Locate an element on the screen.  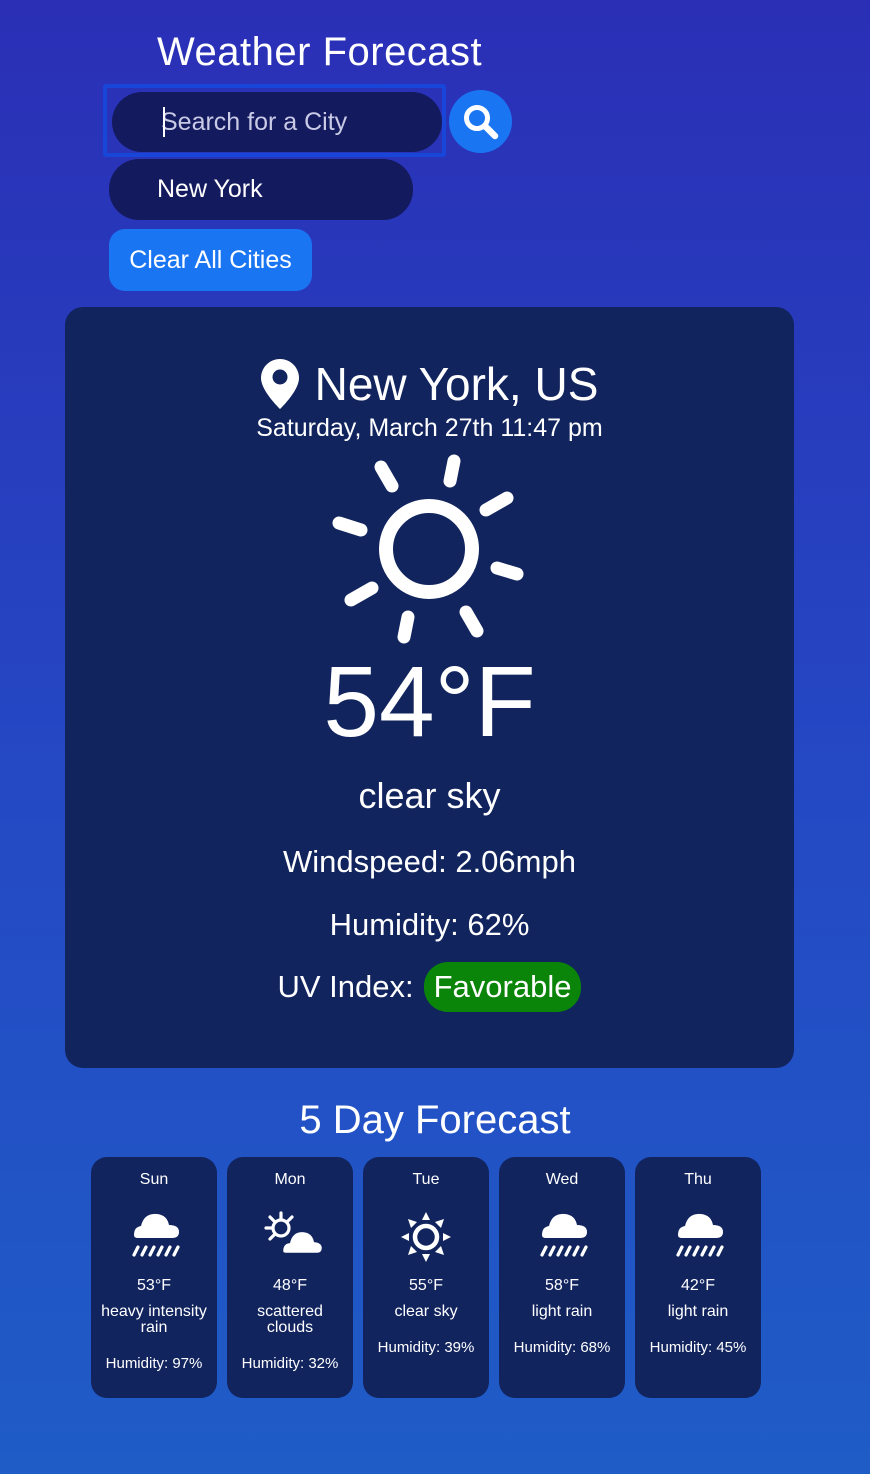
humidity-text: Humidity: 62% is located at coordinates (429, 924).